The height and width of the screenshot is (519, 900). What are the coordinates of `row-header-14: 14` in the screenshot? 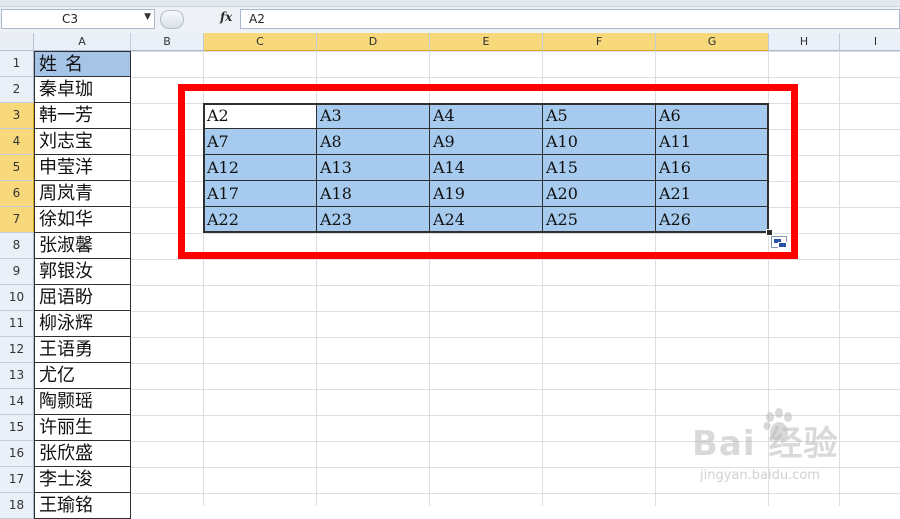 It's located at (17, 402).